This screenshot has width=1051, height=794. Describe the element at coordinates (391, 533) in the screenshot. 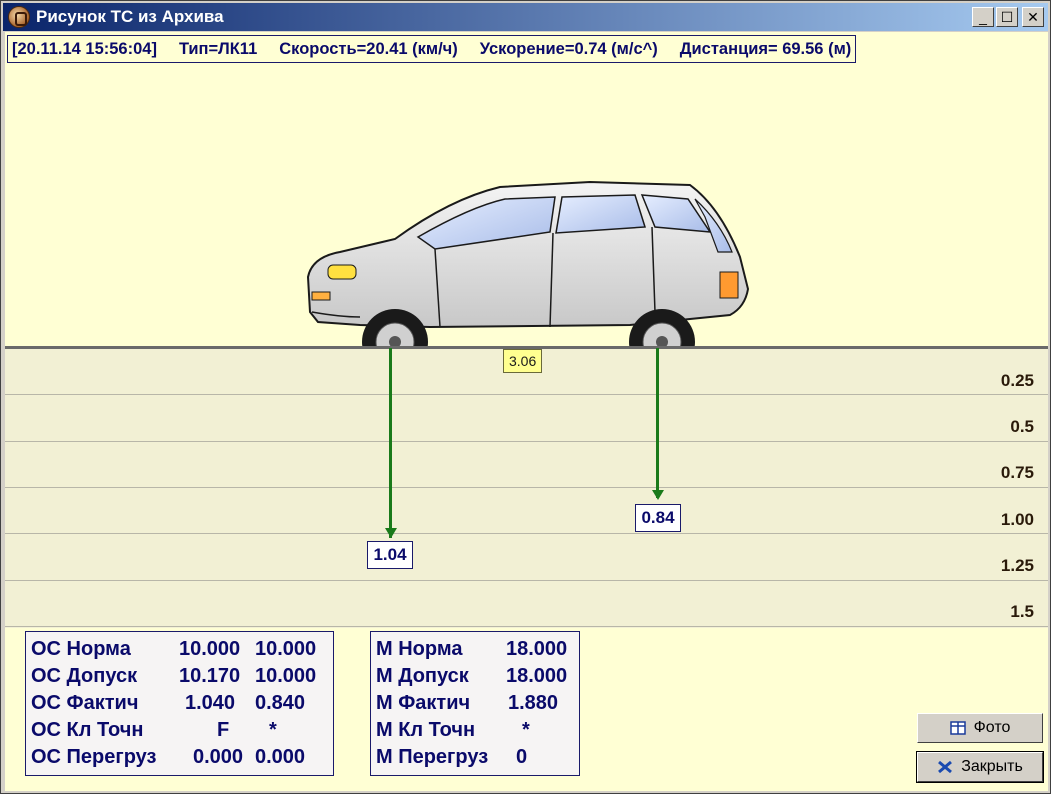

I see `front-axle-arrow-head` at that location.